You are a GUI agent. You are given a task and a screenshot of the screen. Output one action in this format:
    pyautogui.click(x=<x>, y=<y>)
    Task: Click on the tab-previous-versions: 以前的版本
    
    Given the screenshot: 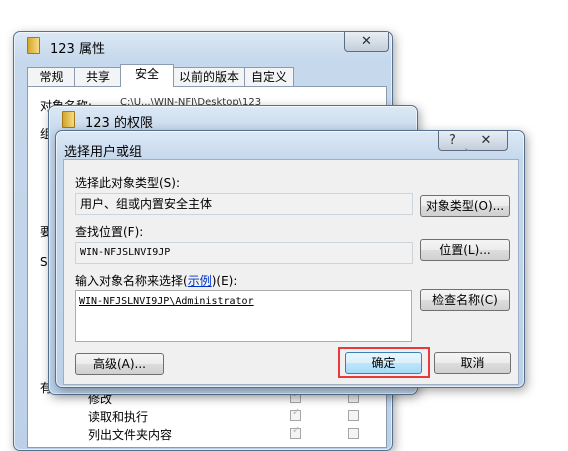 What is the action you would take?
    pyautogui.click(x=209, y=77)
    